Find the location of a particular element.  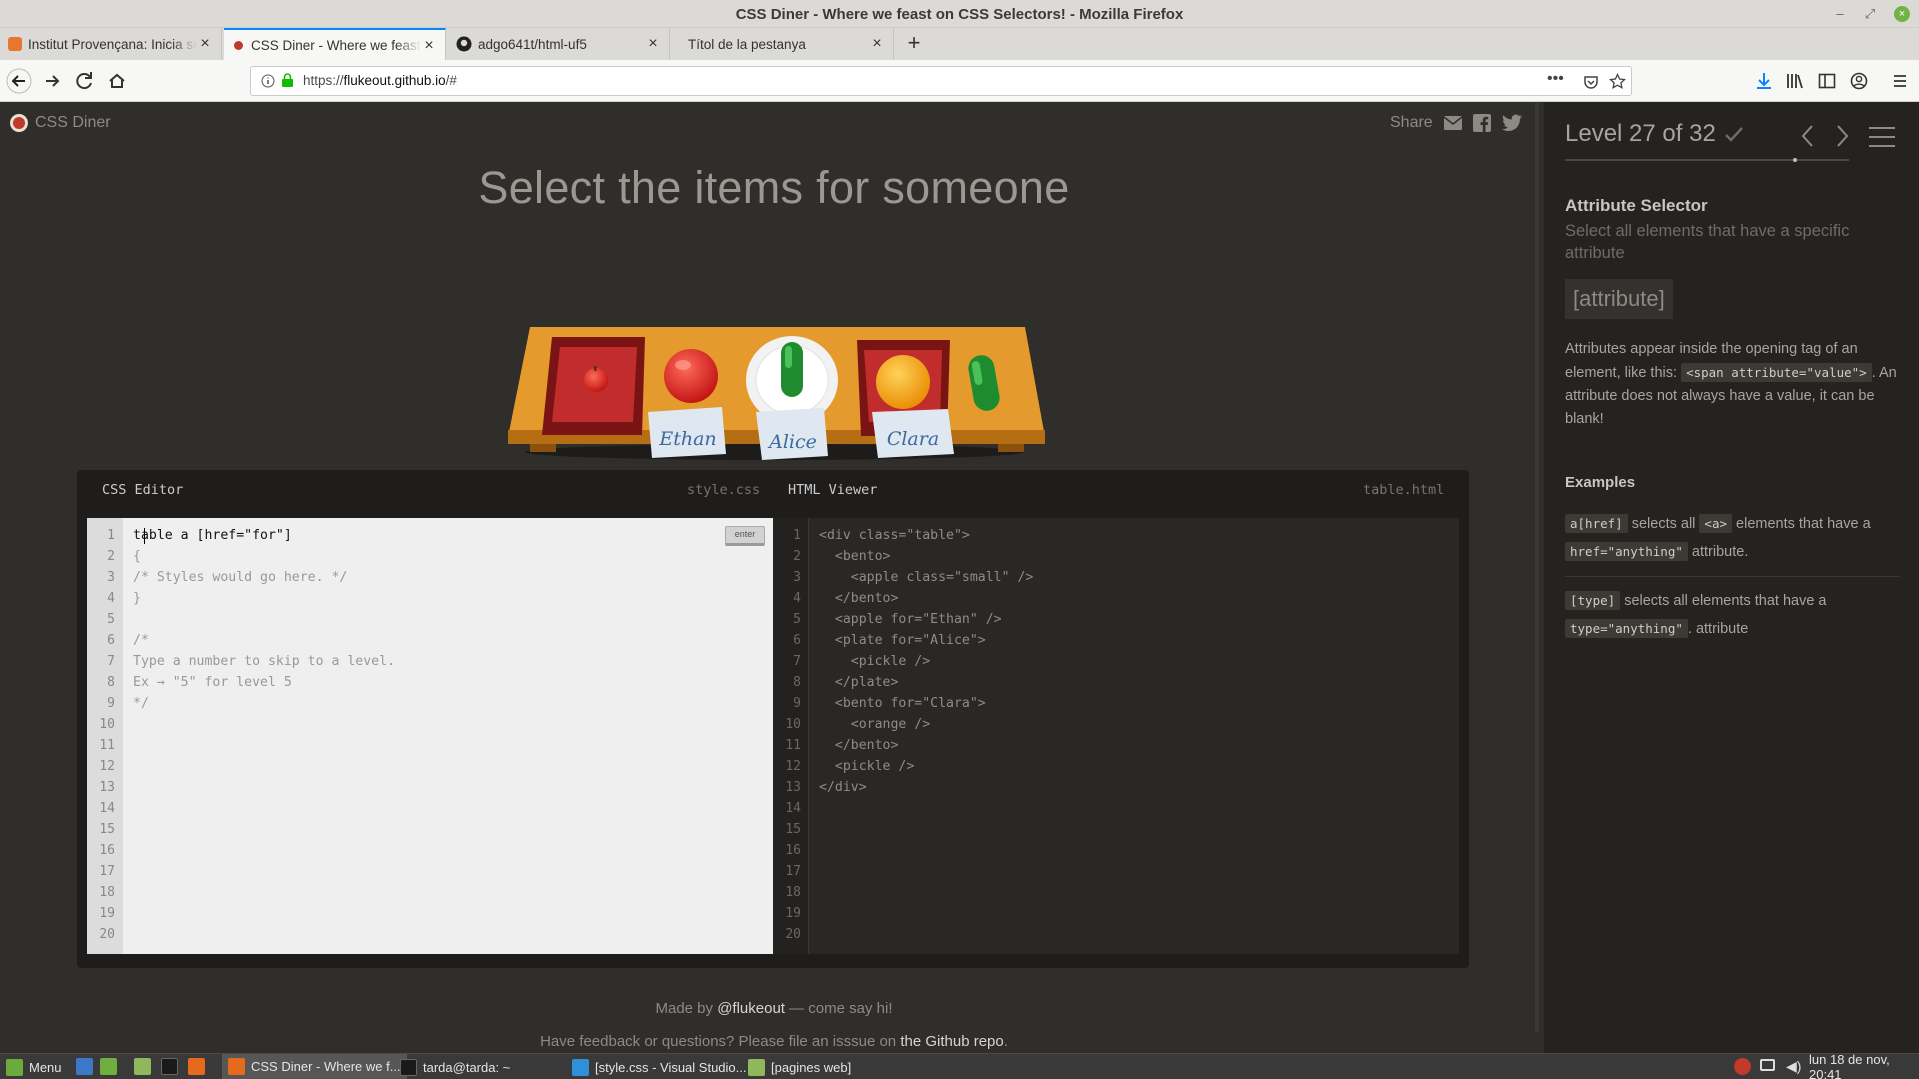

menu-label: Menu is located at coordinates (45, 1067).